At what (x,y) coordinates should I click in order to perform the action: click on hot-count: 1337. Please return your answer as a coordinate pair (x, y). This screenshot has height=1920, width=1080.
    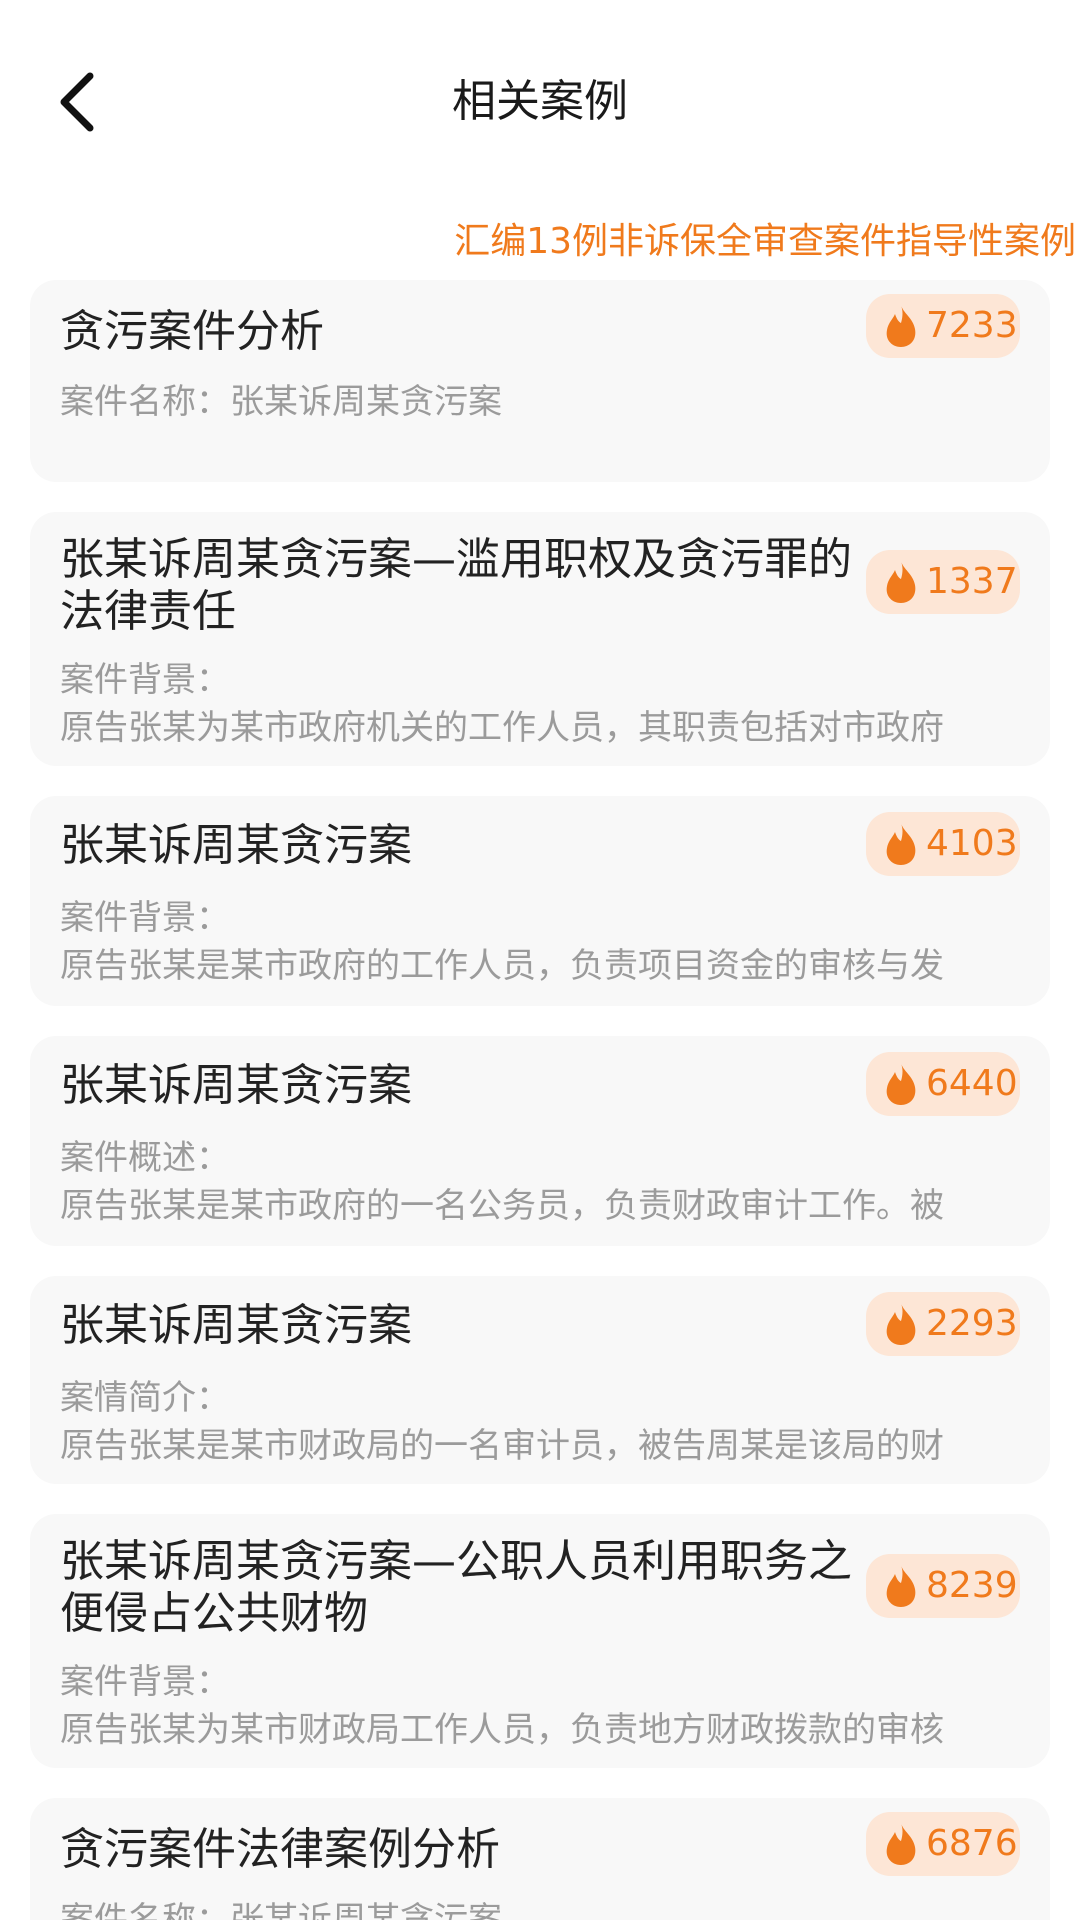
    Looking at the image, I should click on (972, 581).